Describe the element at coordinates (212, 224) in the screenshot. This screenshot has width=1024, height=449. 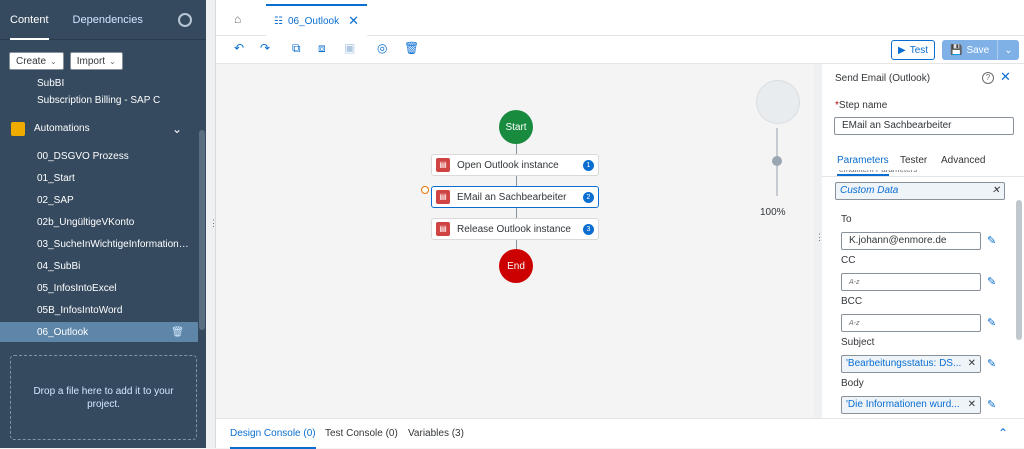
I see `sidebar-splitter: ⋮` at that location.